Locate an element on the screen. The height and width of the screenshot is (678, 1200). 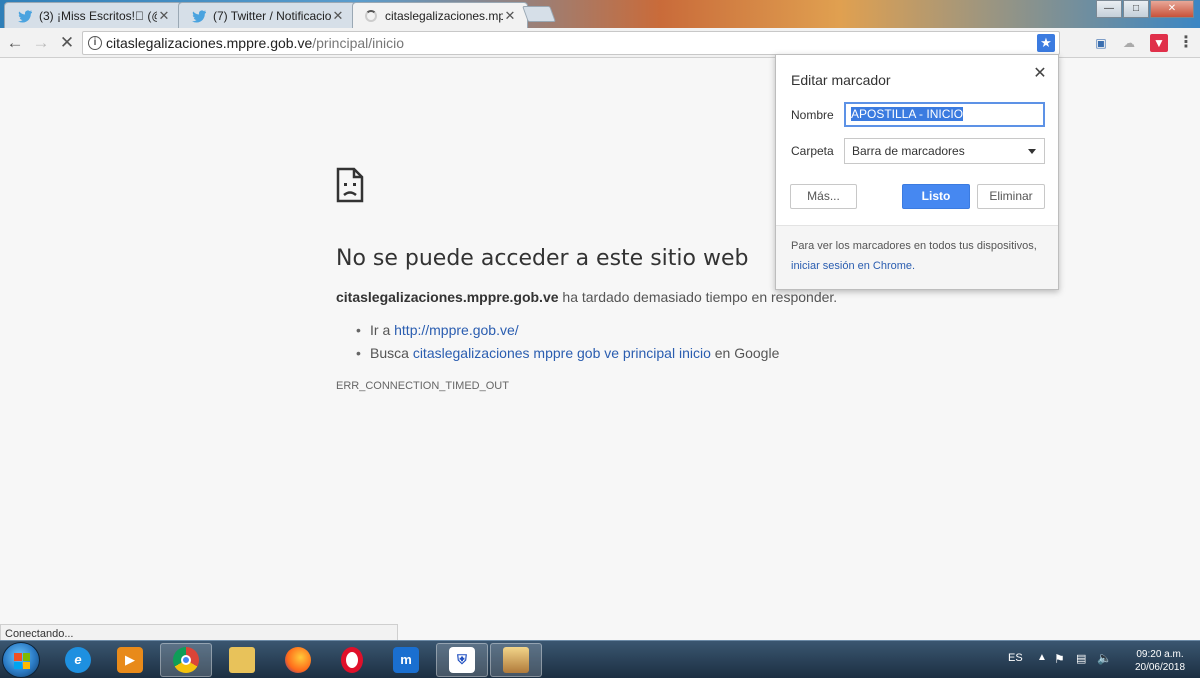
chevron-down-icon is located at coordinates (1032, 151).